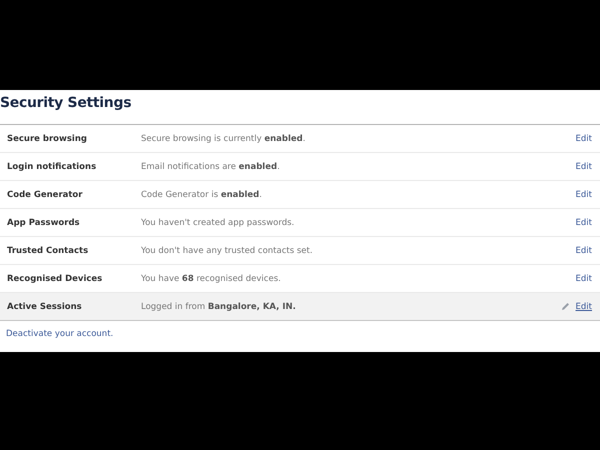 Image resolution: width=600 pixels, height=450 pixels. What do you see at coordinates (66, 103) in the screenshot?
I see `page-title: Security Settings` at bounding box center [66, 103].